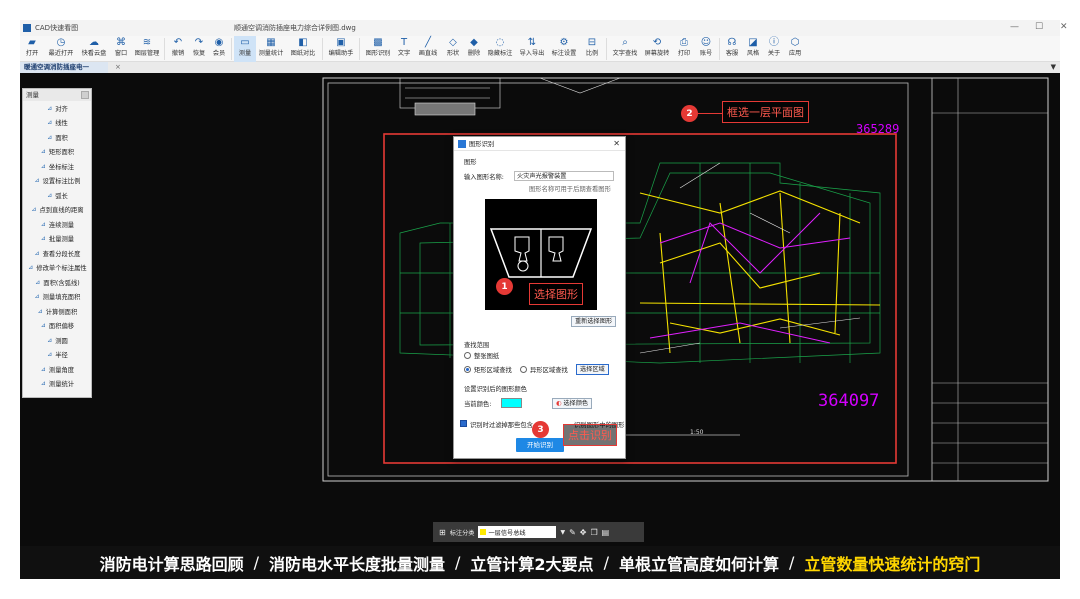  What do you see at coordinates (378, 49) in the screenshot?
I see `toolbar-shape-recognize-button: ▩ 图形识别` at bounding box center [378, 49].